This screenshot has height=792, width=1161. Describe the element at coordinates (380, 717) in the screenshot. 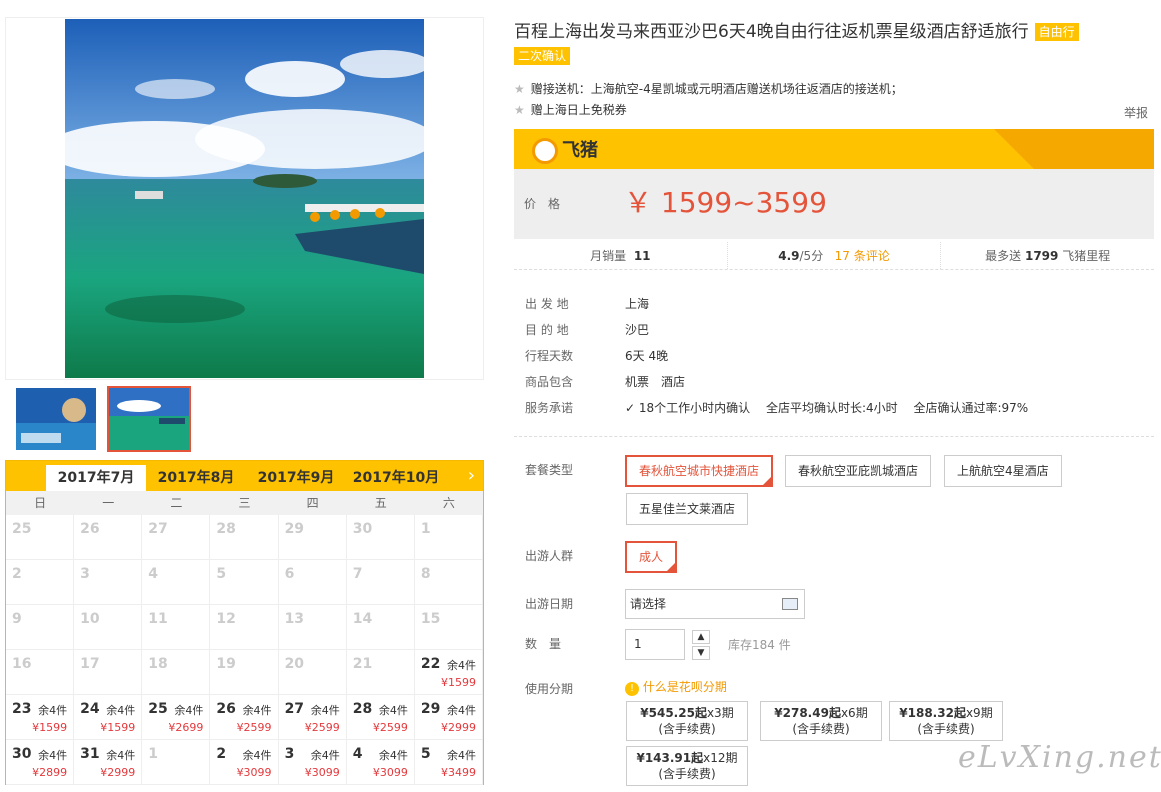

I see `calendar-day: 28 余4件 ¥2599` at that location.